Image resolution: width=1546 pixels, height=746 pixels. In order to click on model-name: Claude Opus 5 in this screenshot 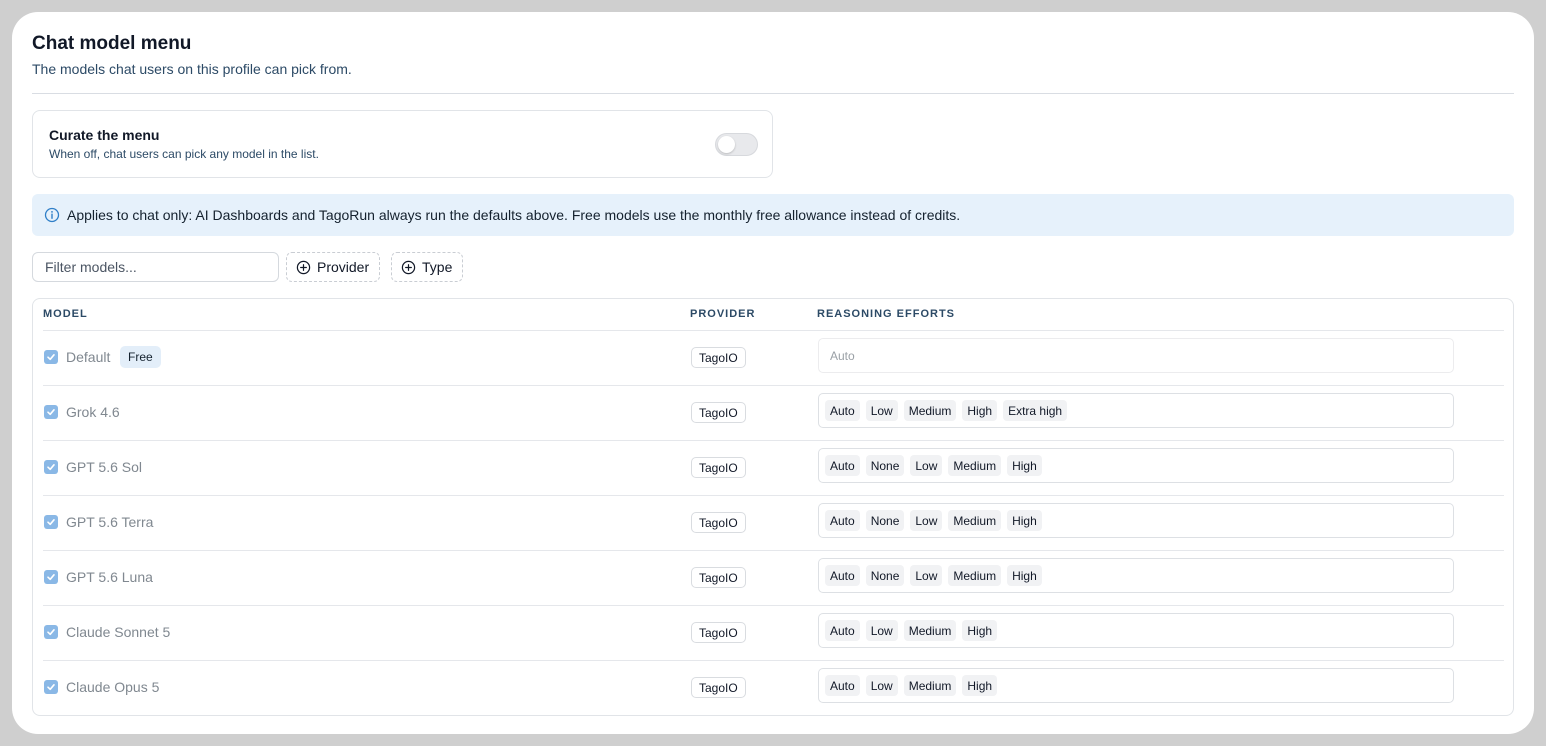, I will do `click(113, 687)`.